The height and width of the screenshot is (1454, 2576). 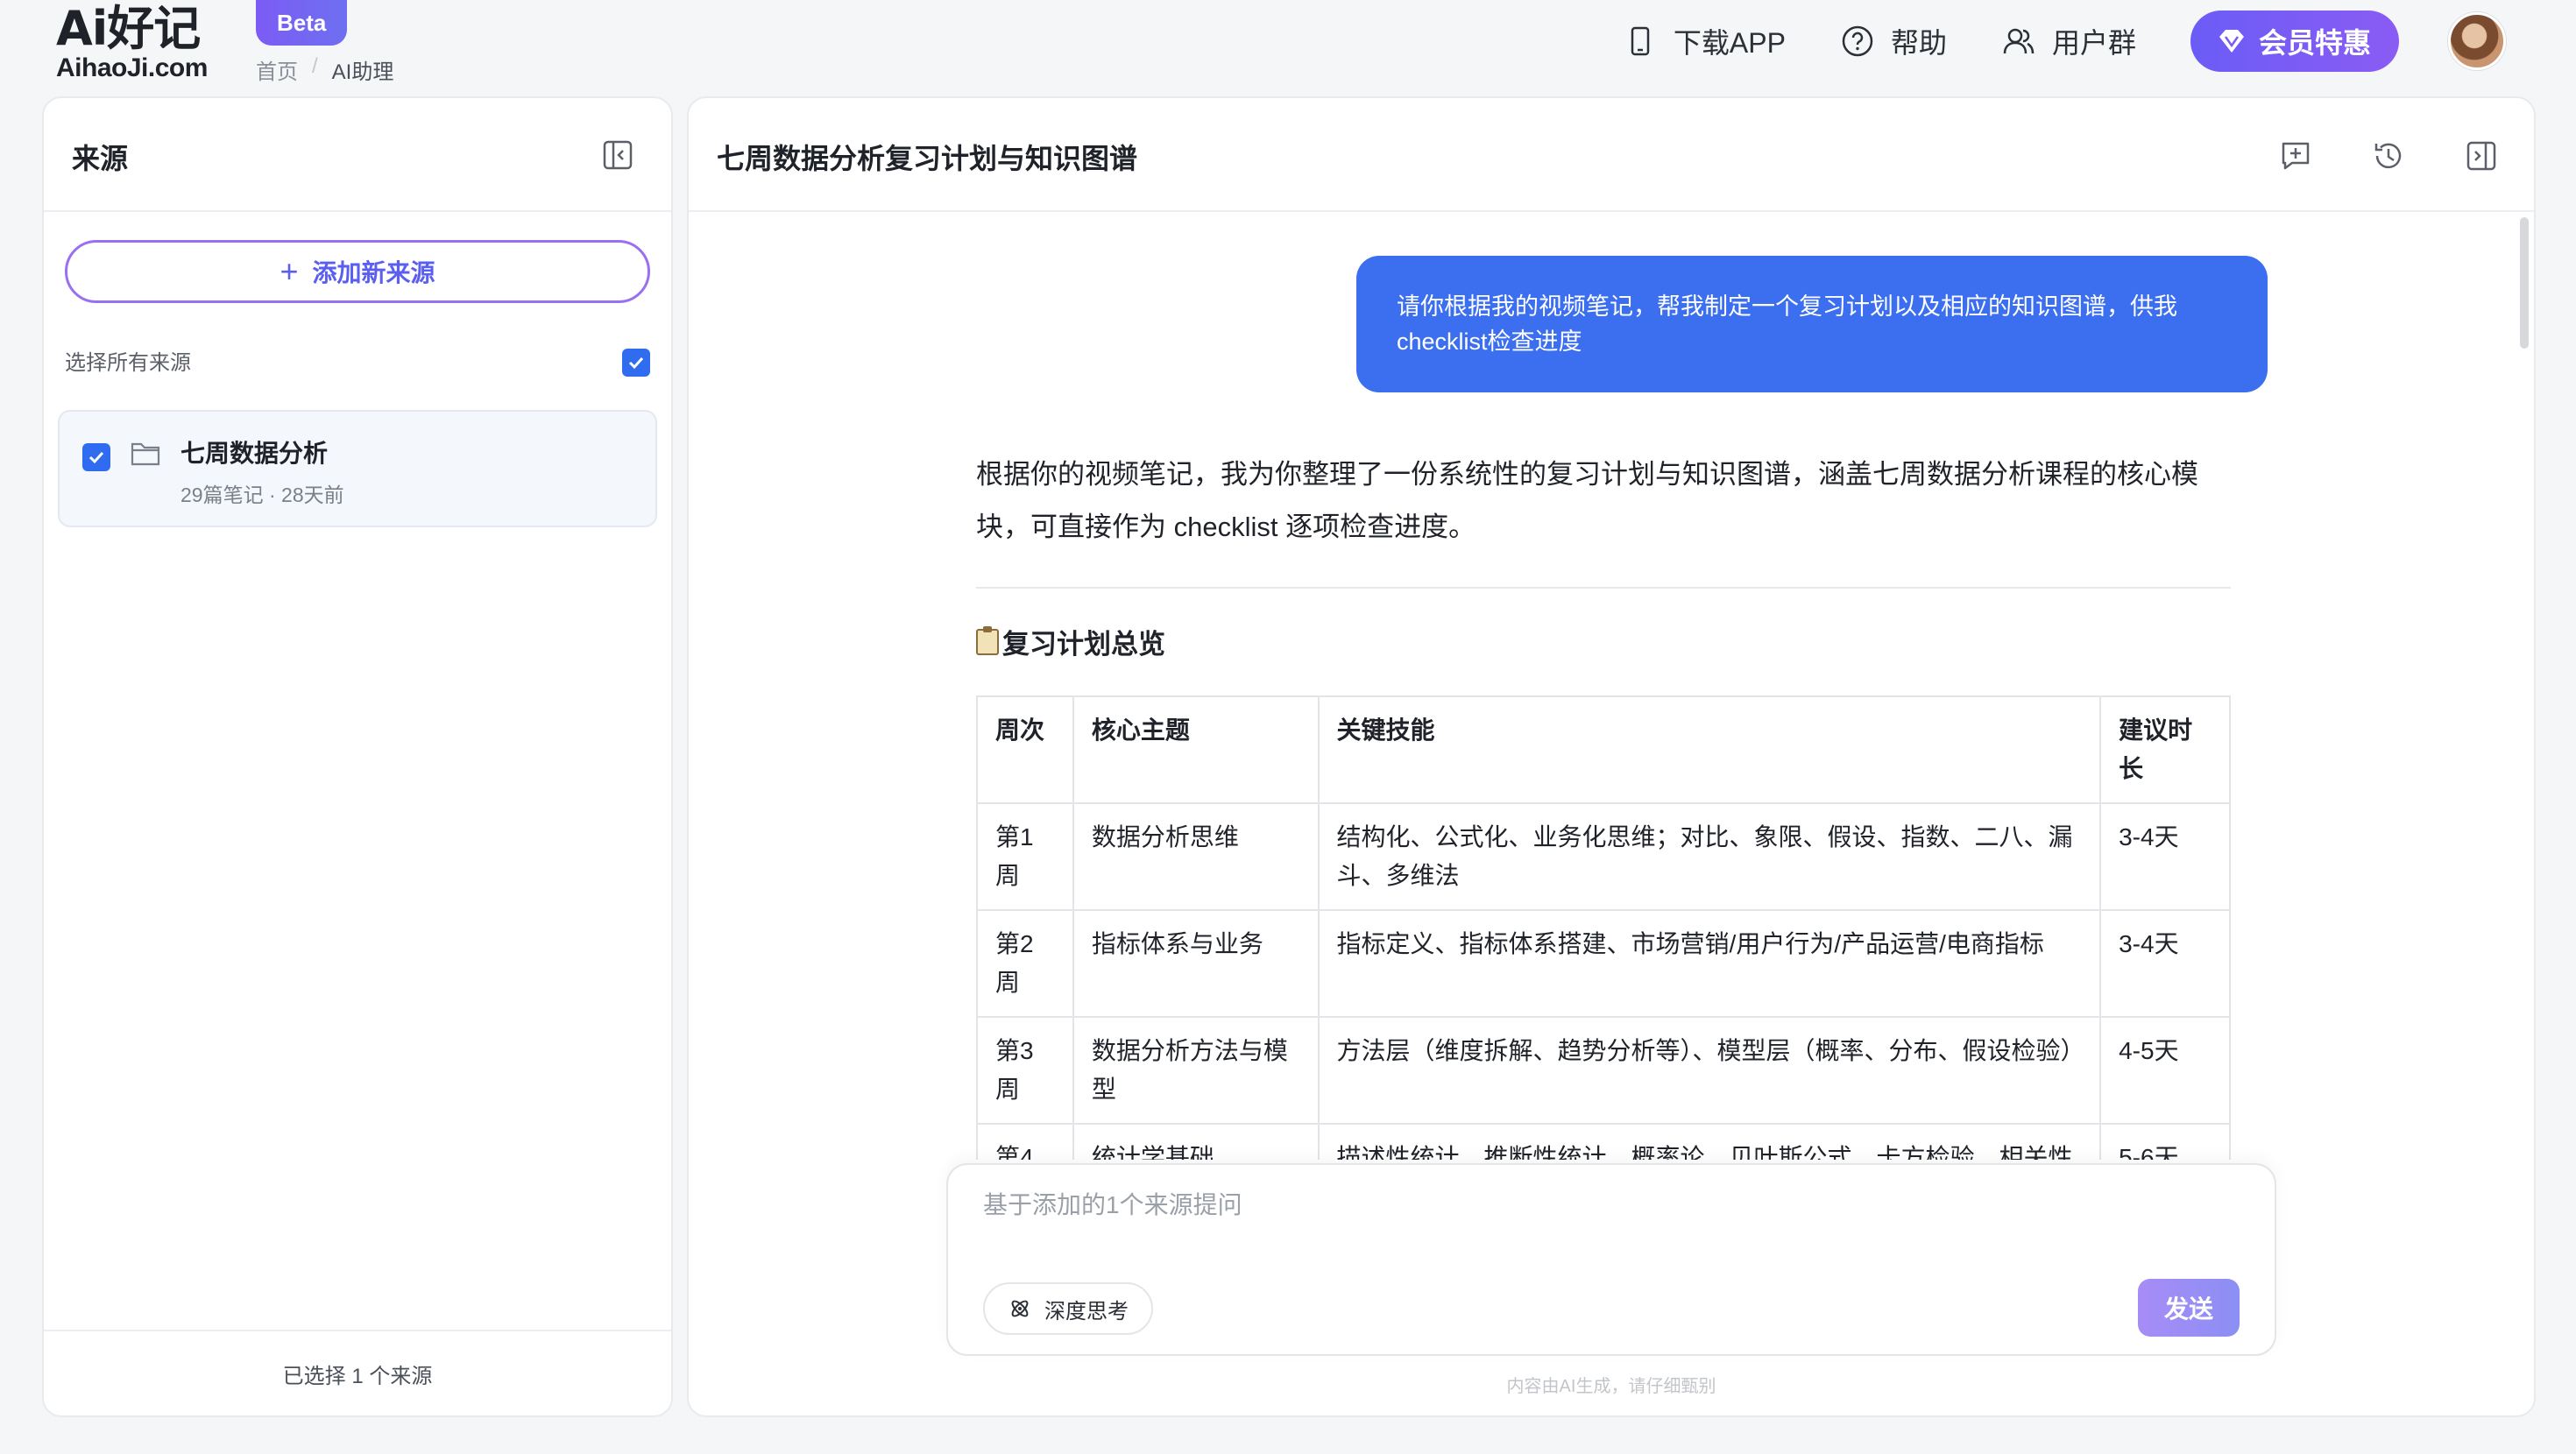 What do you see at coordinates (1603, 588) in the screenshot?
I see `divider` at bounding box center [1603, 588].